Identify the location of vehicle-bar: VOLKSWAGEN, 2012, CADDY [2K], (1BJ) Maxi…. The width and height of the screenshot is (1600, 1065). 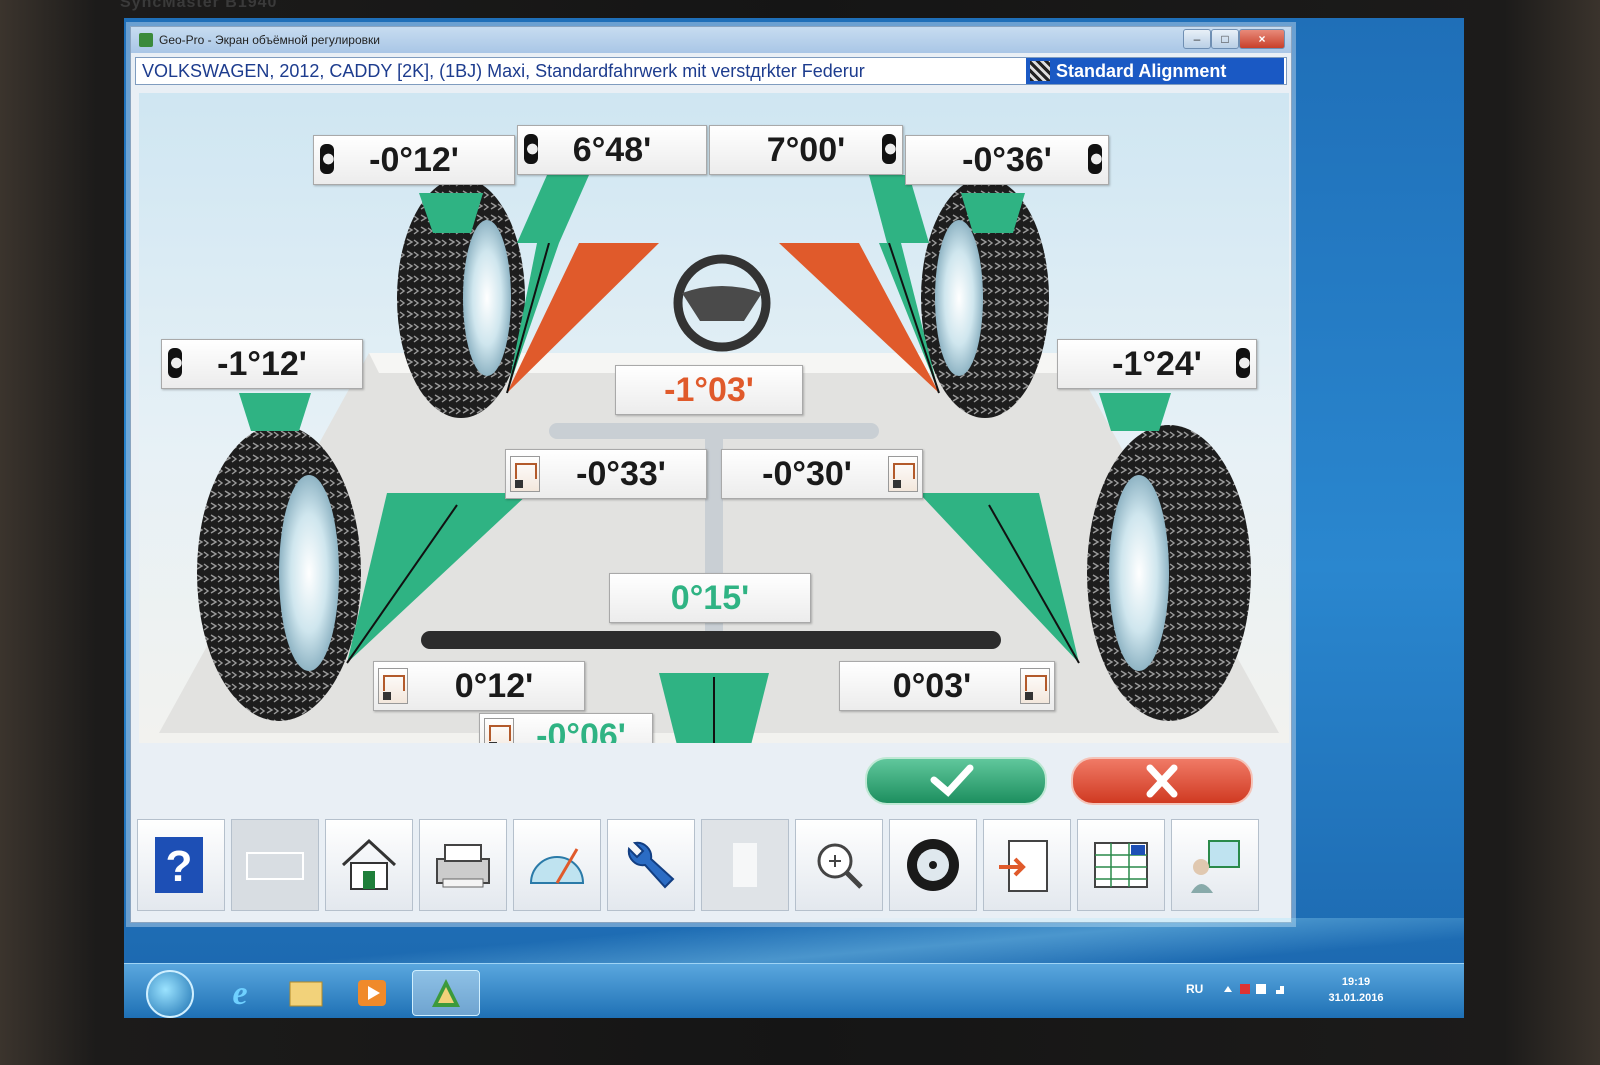
(711, 71).